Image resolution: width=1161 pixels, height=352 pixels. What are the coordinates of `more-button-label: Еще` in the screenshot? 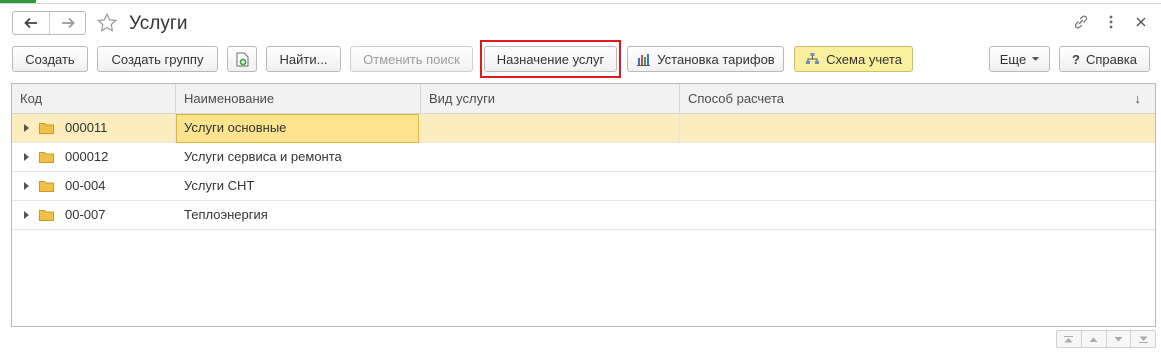 It's located at (1013, 59).